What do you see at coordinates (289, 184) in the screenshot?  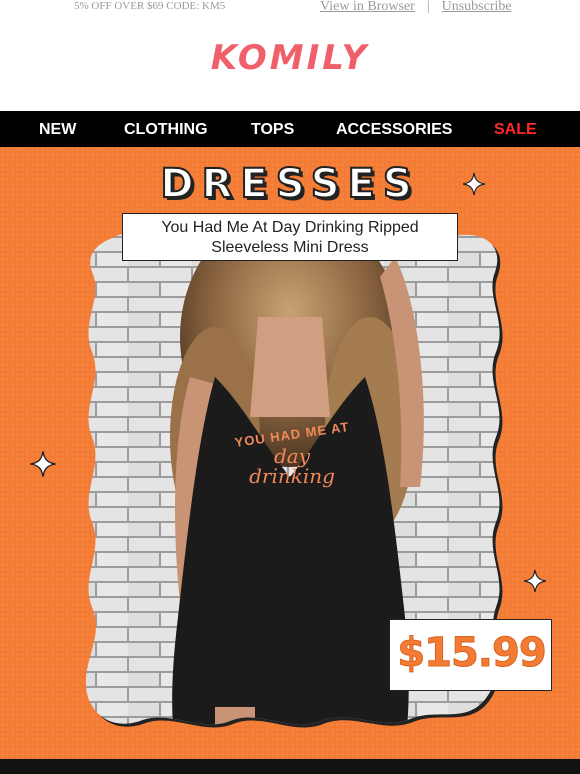 I see `category-title: DRESSES` at bounding box center [289, 184].